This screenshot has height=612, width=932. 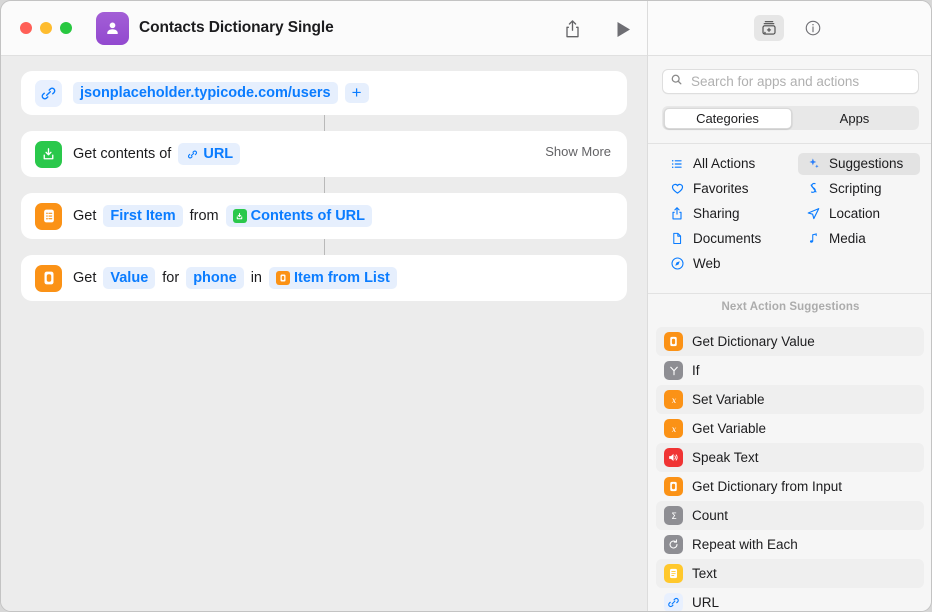 What do you see at coordinates (192, 154) in the screenshot?
I see `link-icon` at bounding box center [192, 154].